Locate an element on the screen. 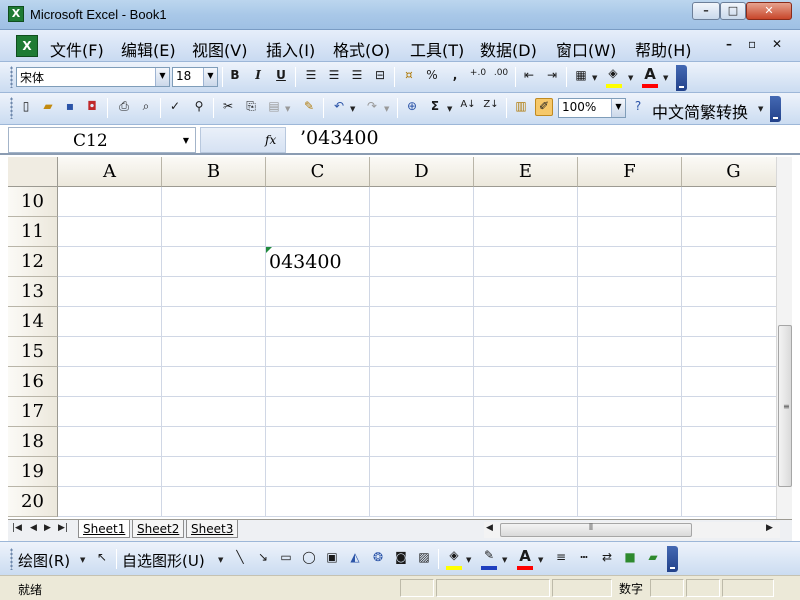  sheet-tab-2: Sheet2 is located at coordinates (158, 529).